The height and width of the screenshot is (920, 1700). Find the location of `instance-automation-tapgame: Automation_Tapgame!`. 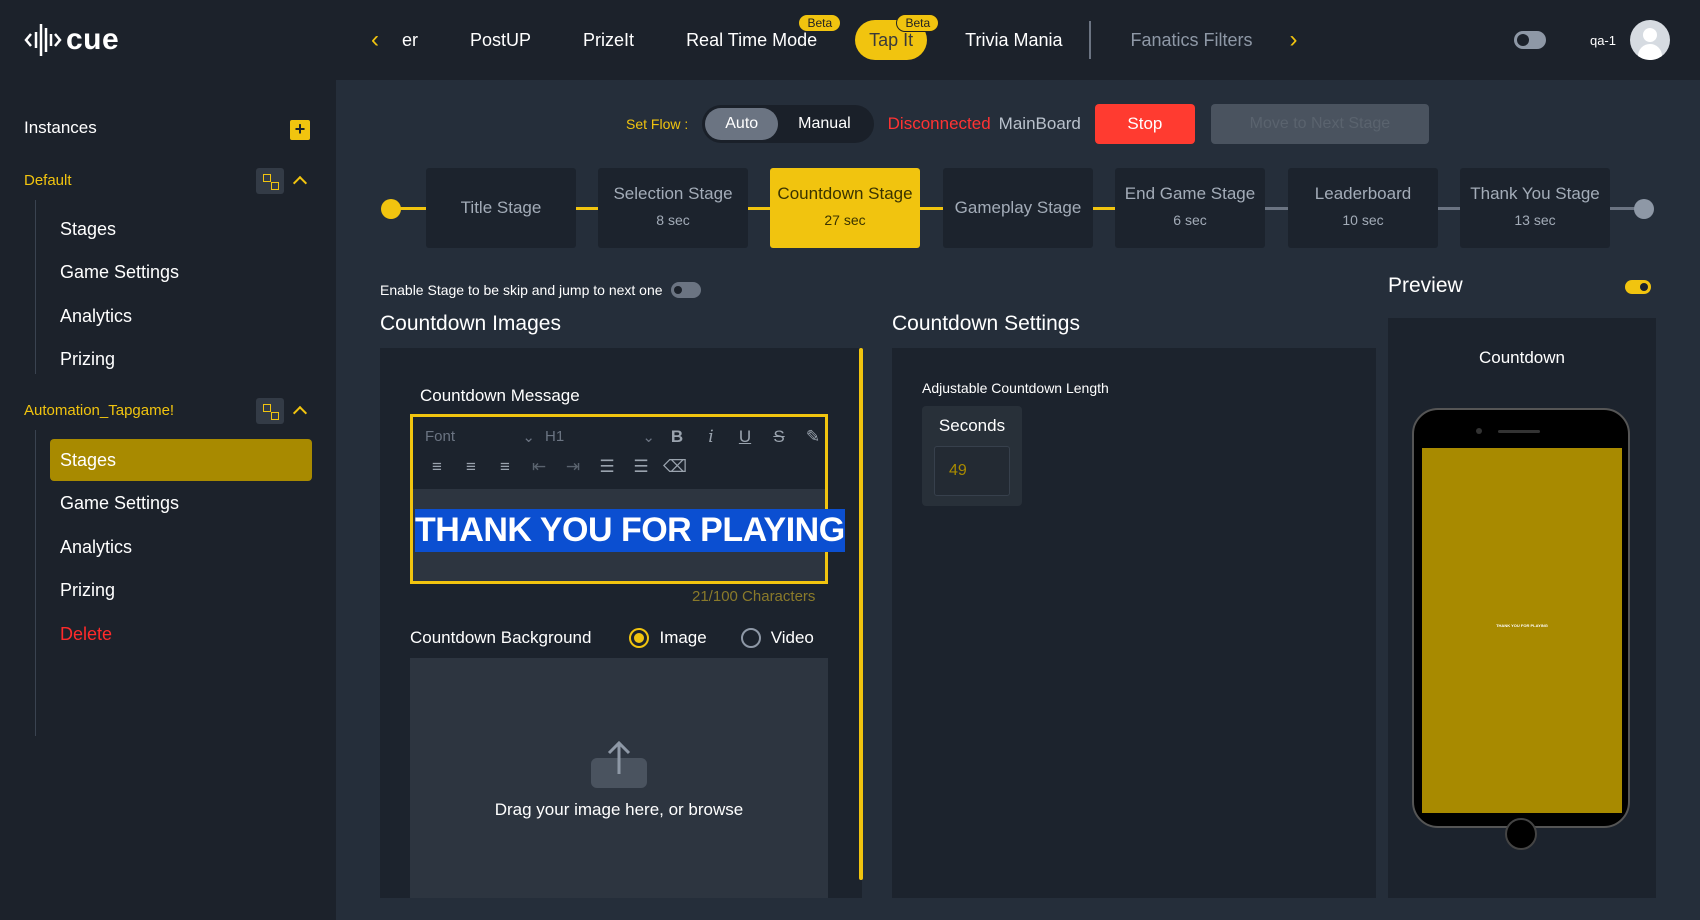

instance-automation-tapgame: Automation_Tapgame! is located at coordinates (99, 410).